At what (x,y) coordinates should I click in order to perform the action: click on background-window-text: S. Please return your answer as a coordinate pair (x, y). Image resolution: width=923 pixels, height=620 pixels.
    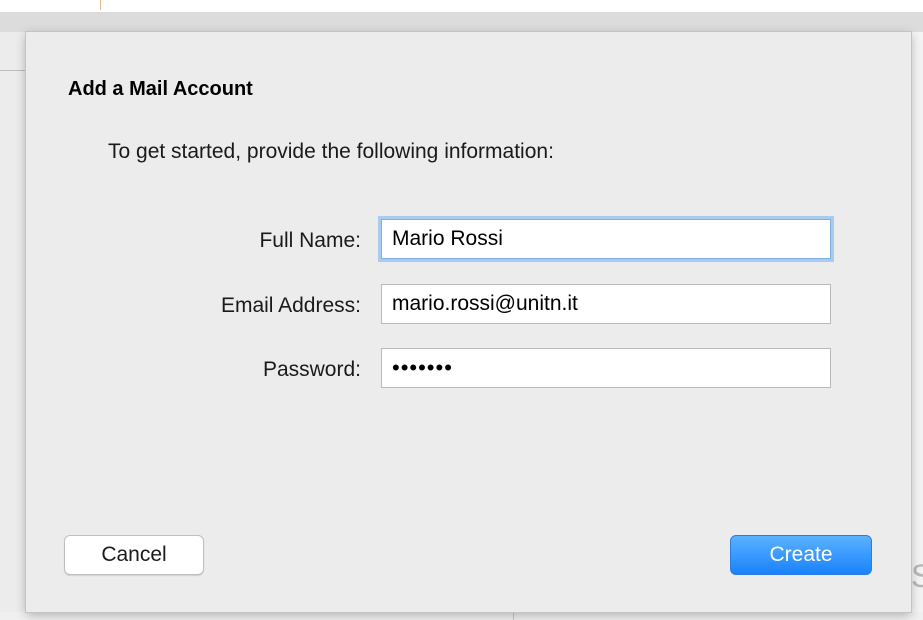
    Looking at the image, I should click on (917, 576).